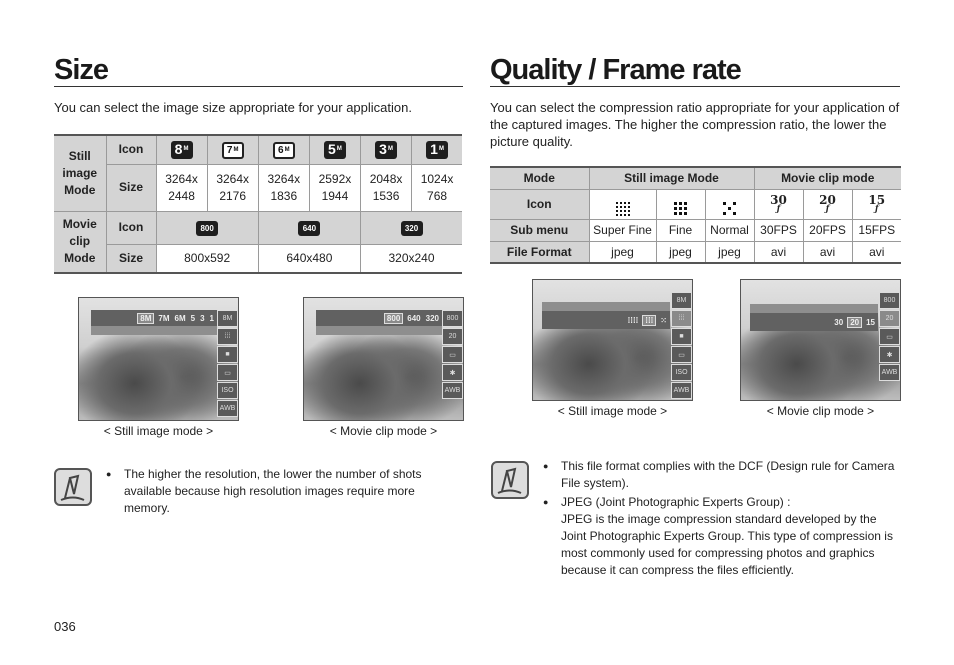  What do you see at coordinates (180, 318) in the screenshot?
I see `menu-item-6m: 6M` at bounding box center [180, 318].